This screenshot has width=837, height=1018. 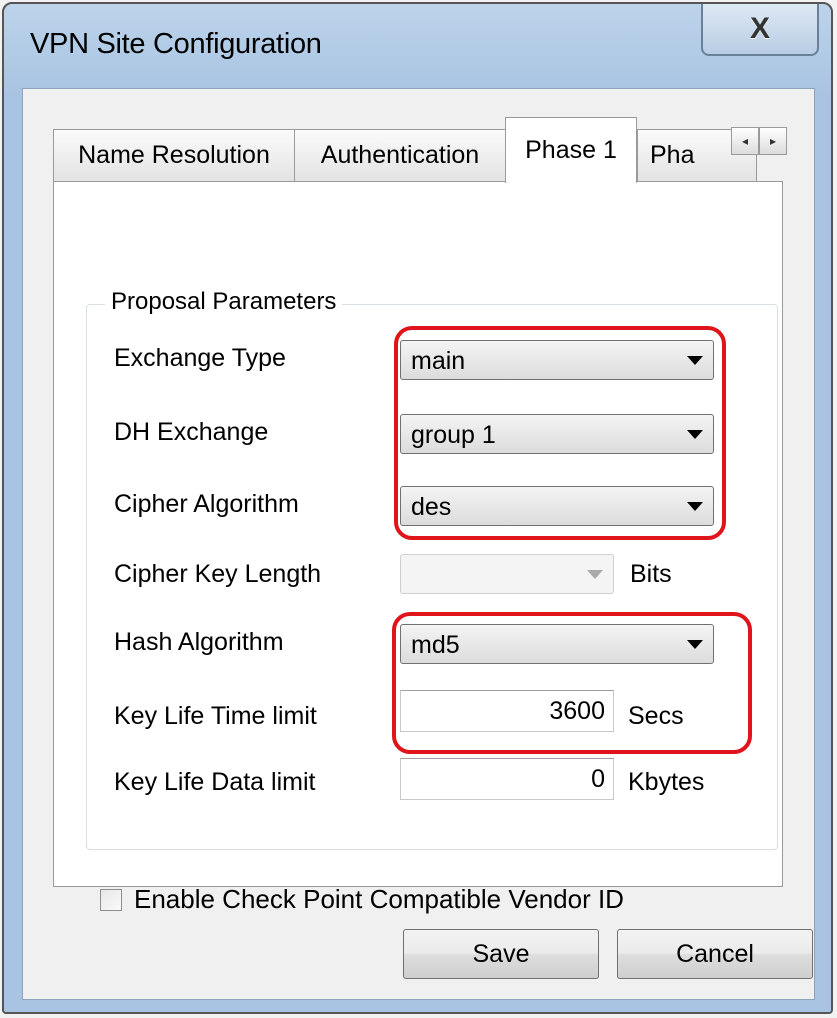 I want to click on tab-phase-1: Phase 1, so click(x=571, y=150).